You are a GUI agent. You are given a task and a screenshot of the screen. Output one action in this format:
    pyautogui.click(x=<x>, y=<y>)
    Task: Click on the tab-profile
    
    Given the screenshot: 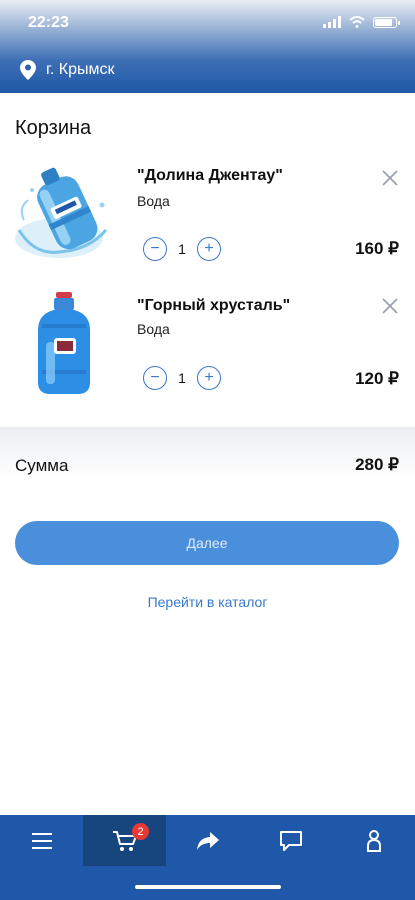 What is the action you would take?
    pyautogui.click(x=373, y=840)
    